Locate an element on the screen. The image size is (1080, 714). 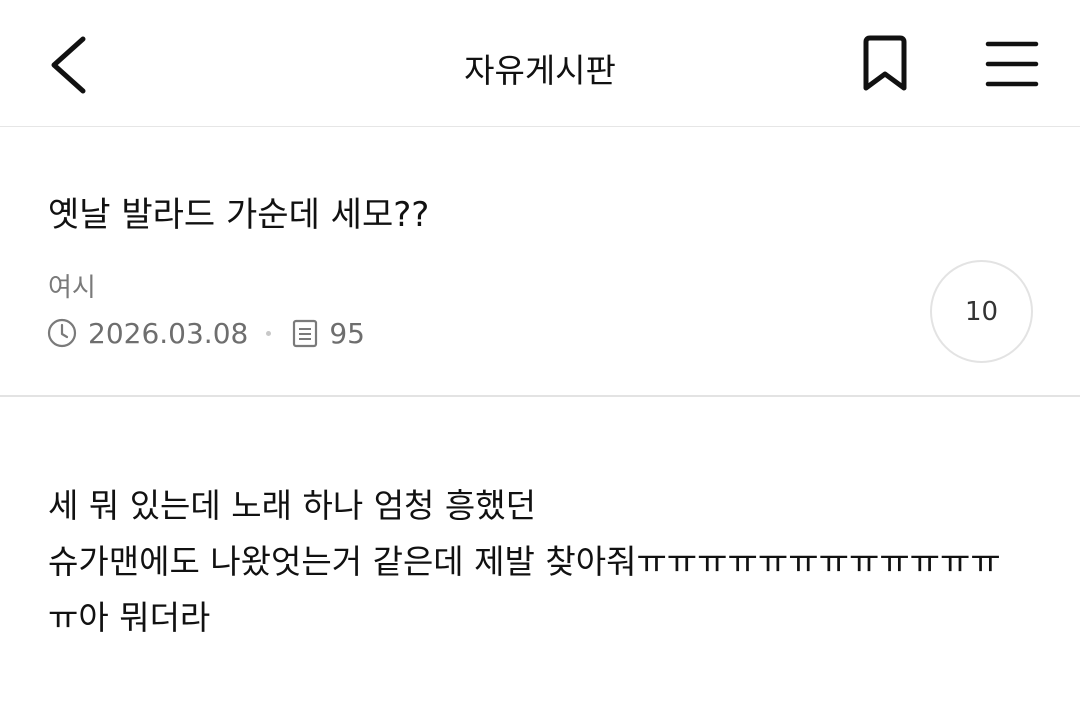
author-name: 여시 is located at coordinates (72, 285).